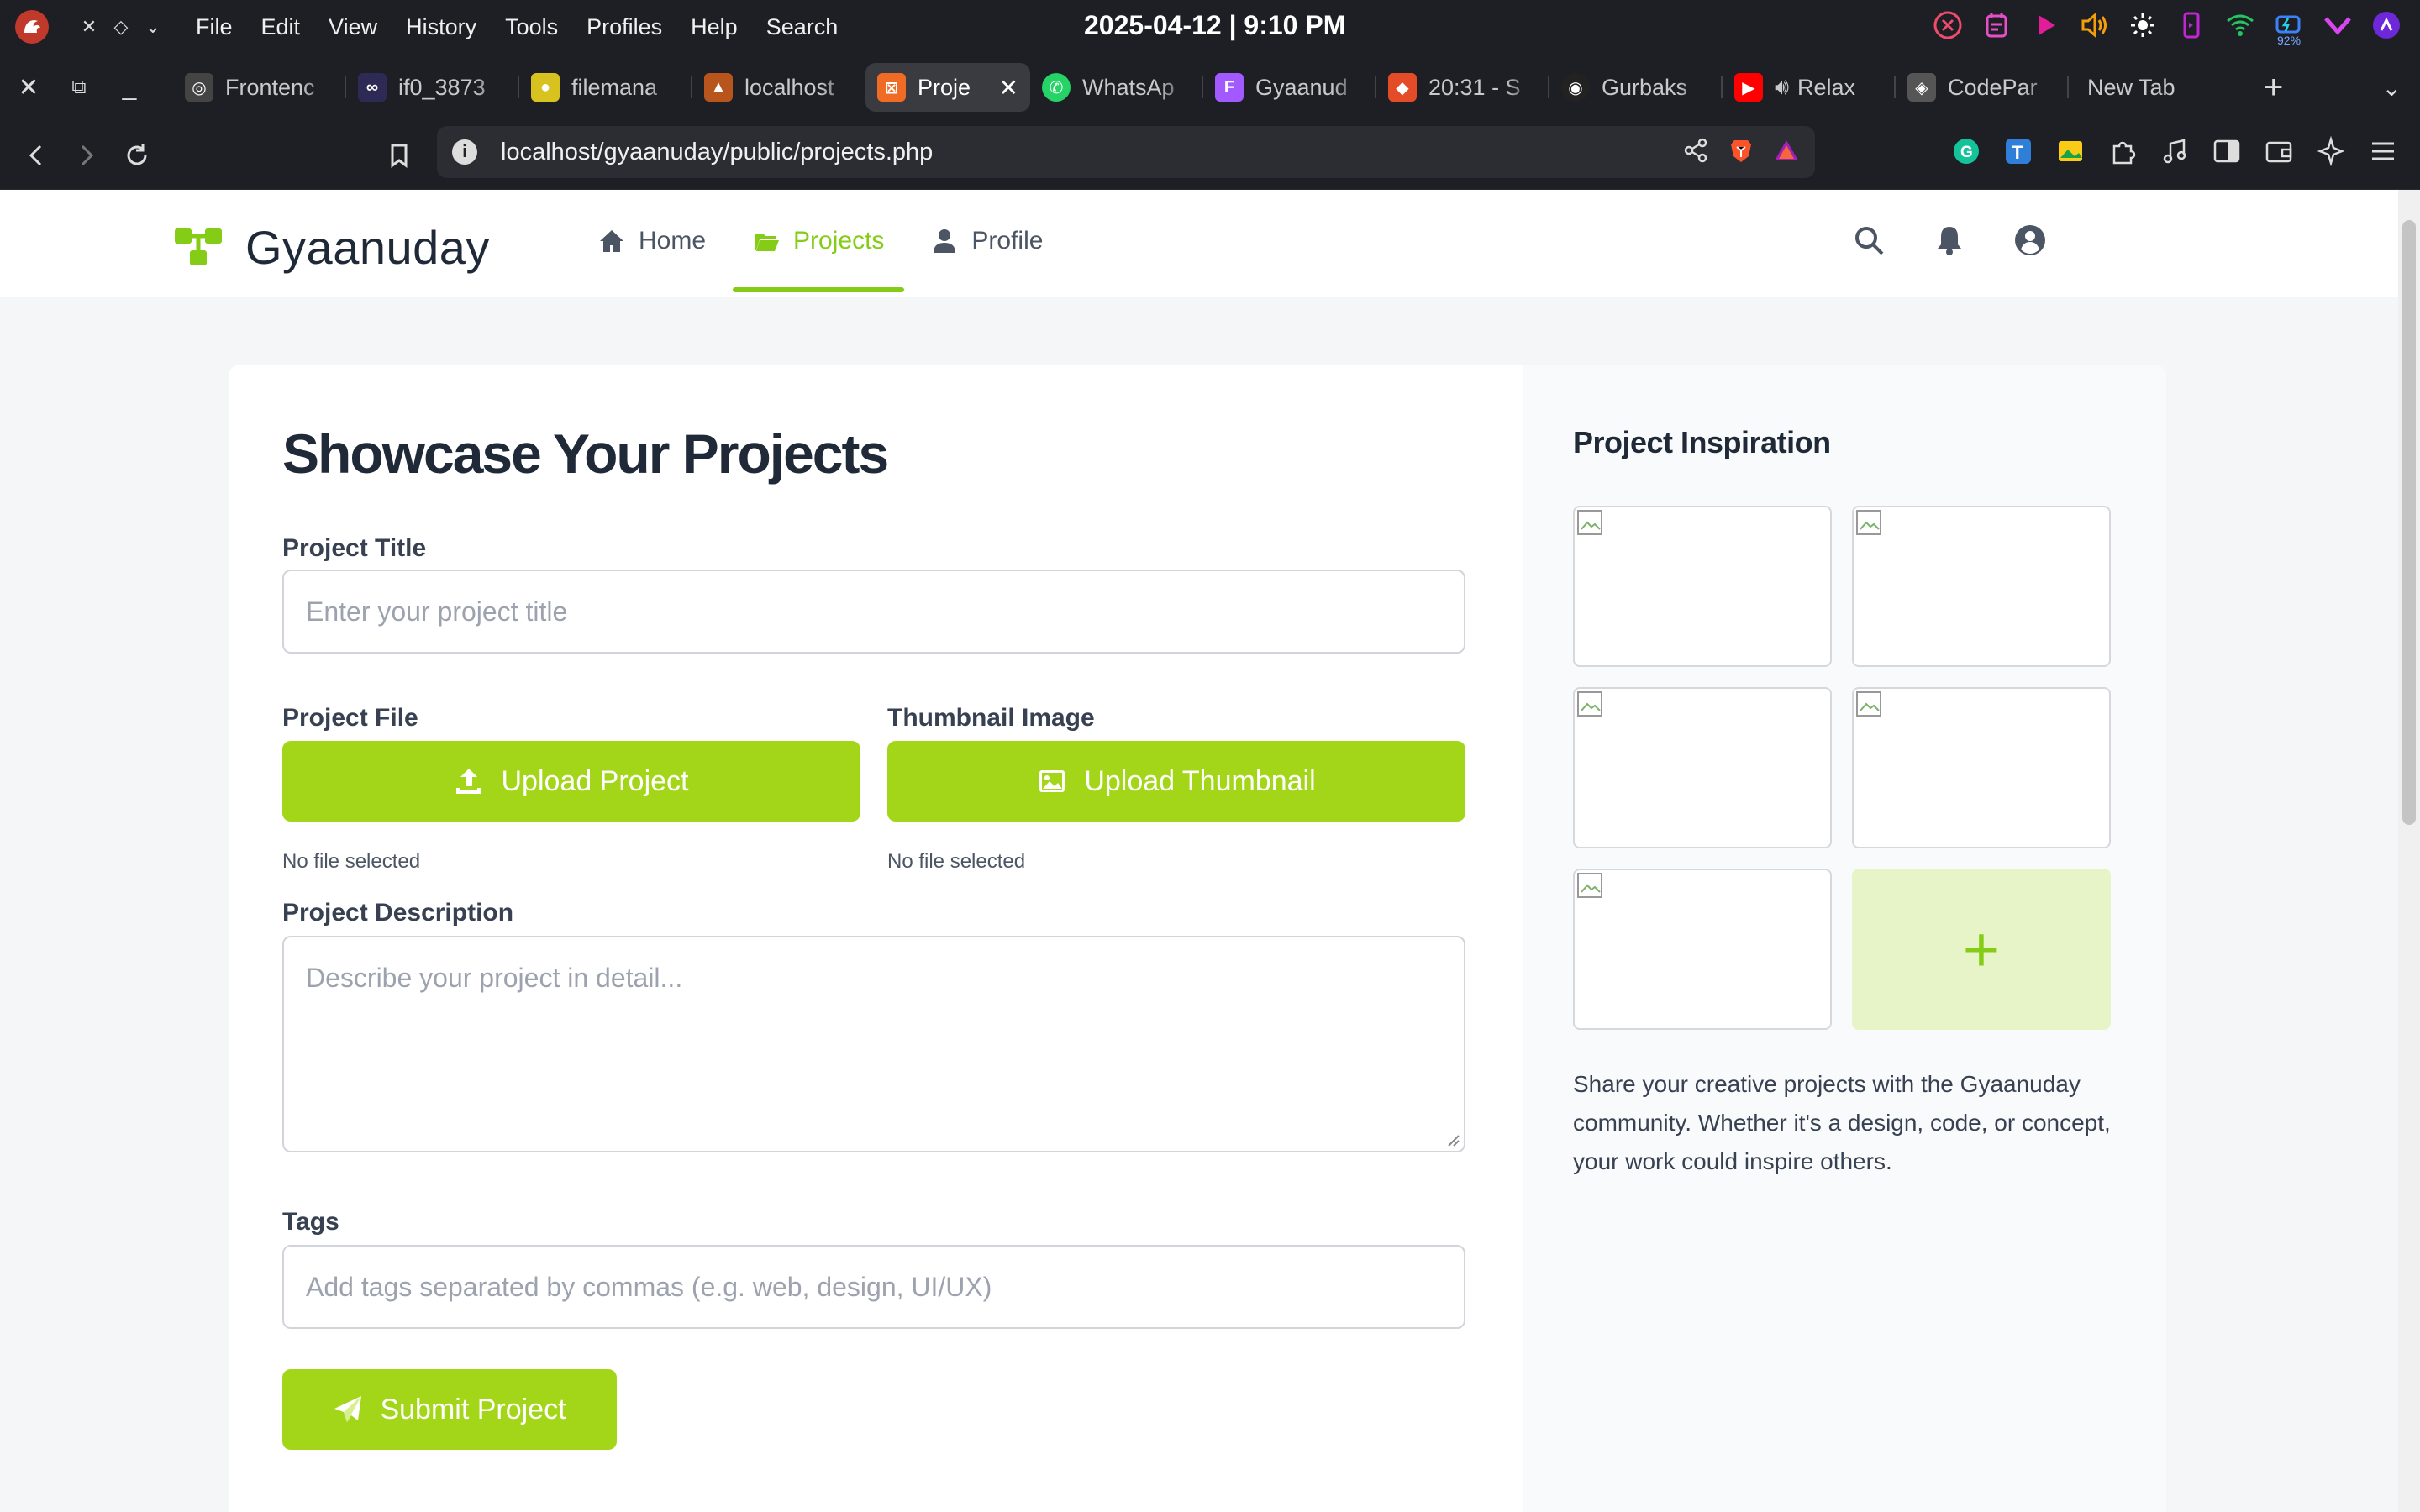  Describe the element at coordinates (585, 454) in the screenshot. I see `page-title: Showcase Your Projects` at that location.